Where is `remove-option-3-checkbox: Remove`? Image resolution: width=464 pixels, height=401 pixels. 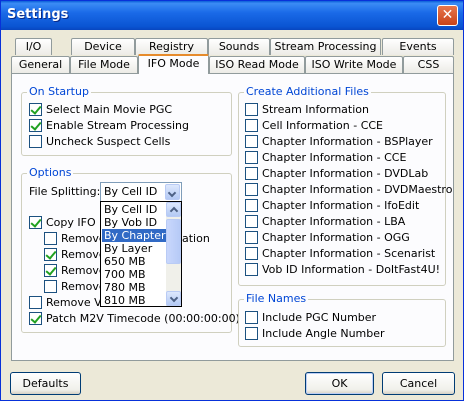
remove-option-3-checkbox: Remove is located at coordinates (75, 270).